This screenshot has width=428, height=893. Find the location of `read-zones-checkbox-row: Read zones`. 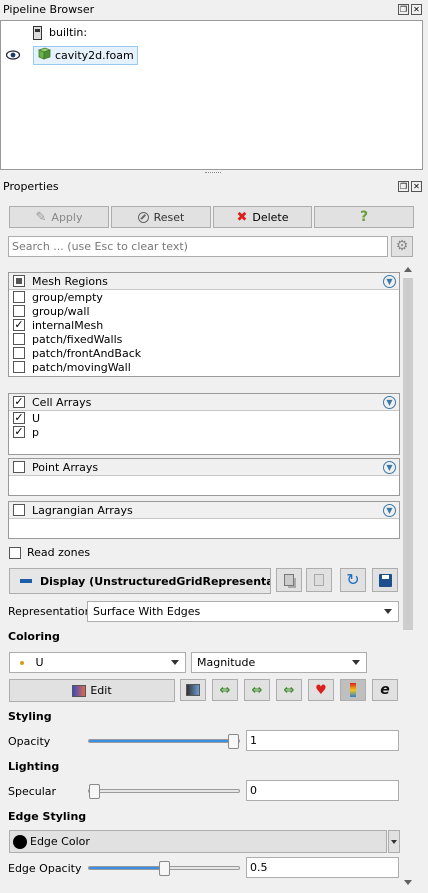

read-zones-checkbox-row: Read zones is located at coordinates (49, 552).